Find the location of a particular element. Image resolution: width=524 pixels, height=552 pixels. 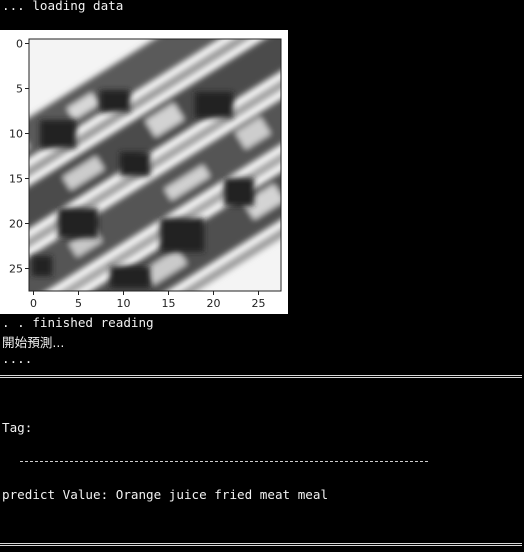

x-tick-label: 5 is located at coordinates (78, 303).